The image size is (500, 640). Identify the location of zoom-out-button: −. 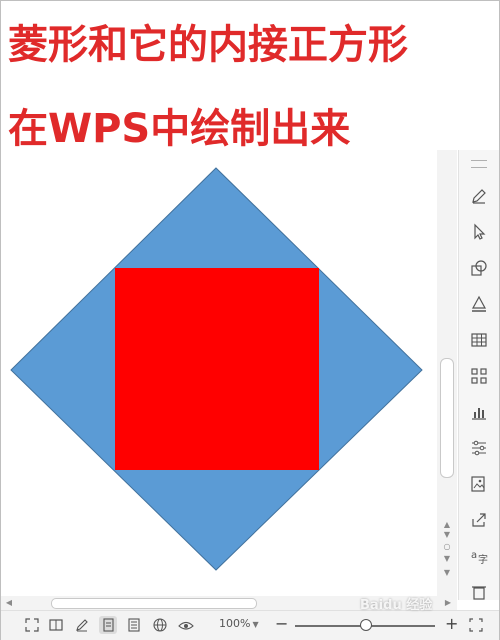
(281, 624).